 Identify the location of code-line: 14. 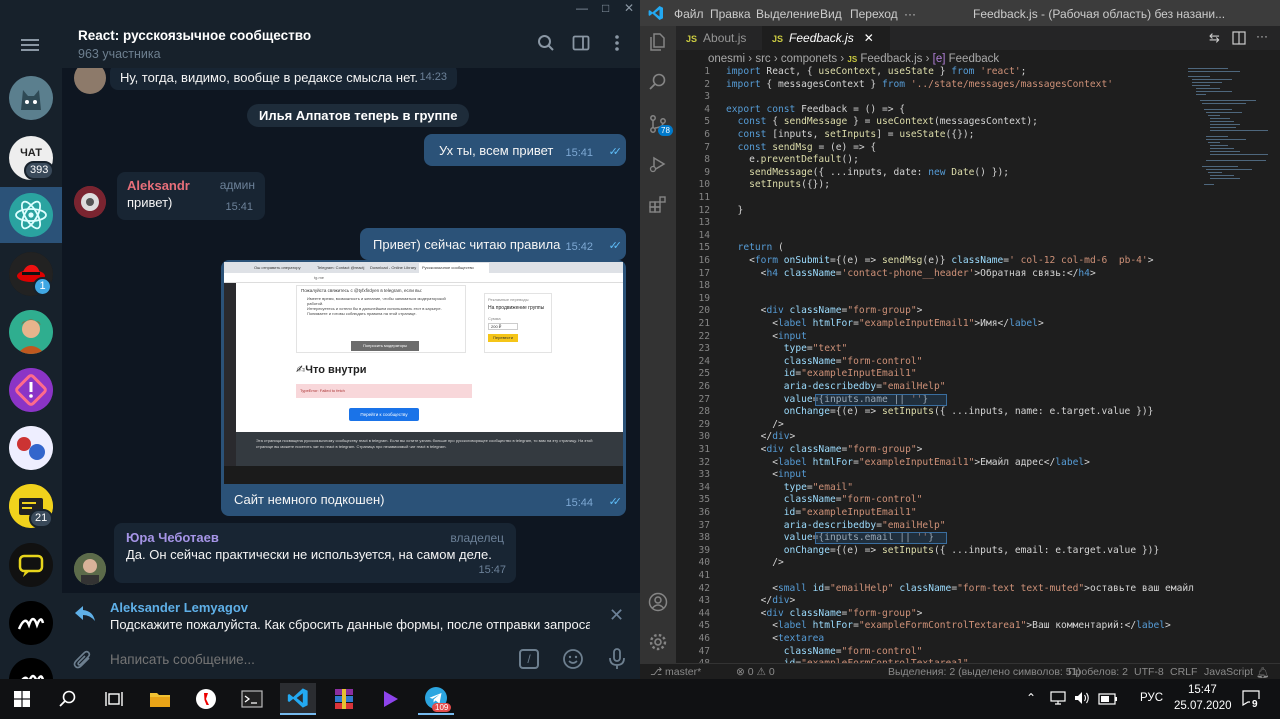
(938, 236).